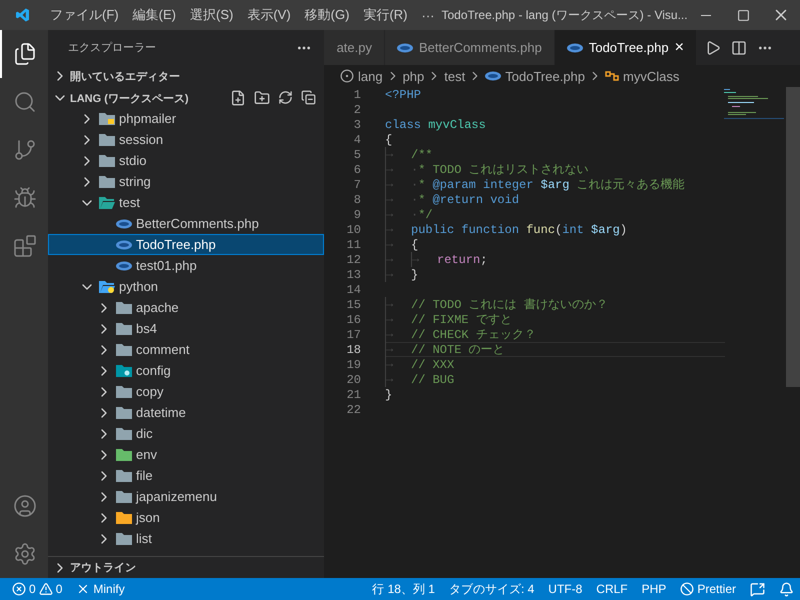 The width and height of the screenshot is (800, 600). Describe the element at coordinates (186, 328) in the screenshot. I see `tree-item: bs4` at that location.